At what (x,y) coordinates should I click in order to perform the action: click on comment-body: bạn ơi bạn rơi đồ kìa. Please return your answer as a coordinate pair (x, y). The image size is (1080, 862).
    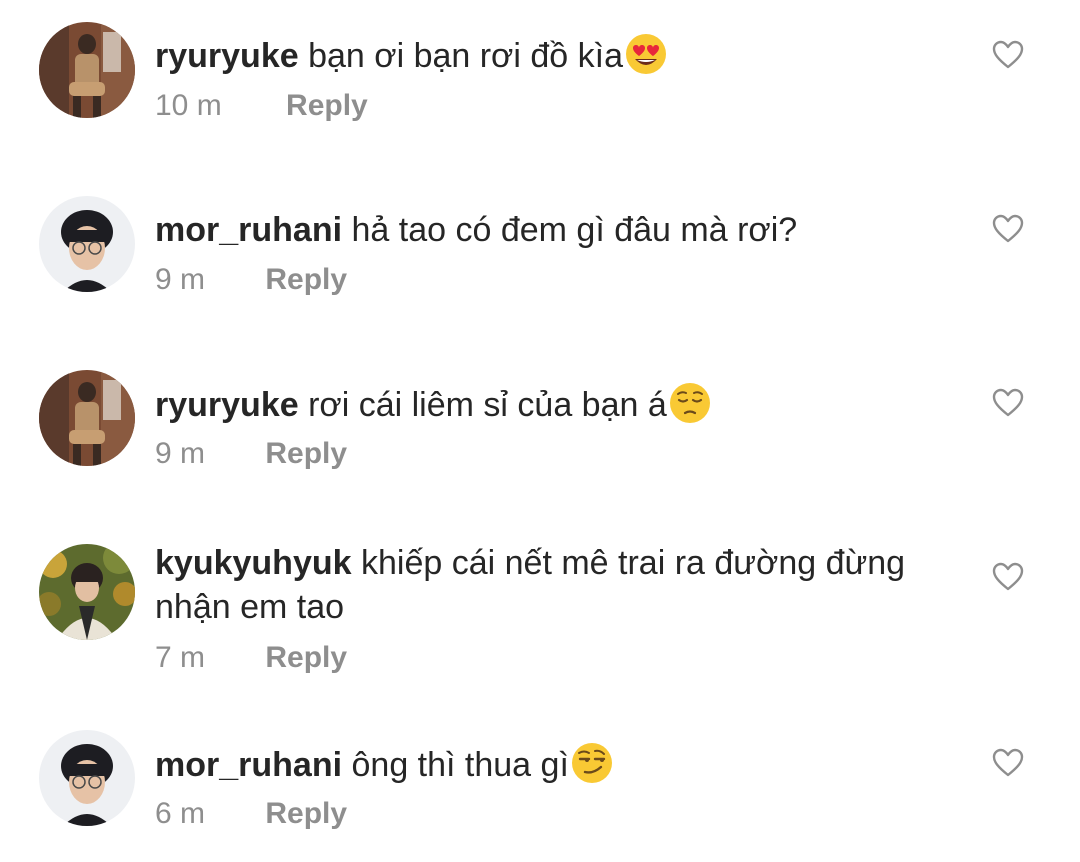
    Looking at the image, I should click on (465, 56).